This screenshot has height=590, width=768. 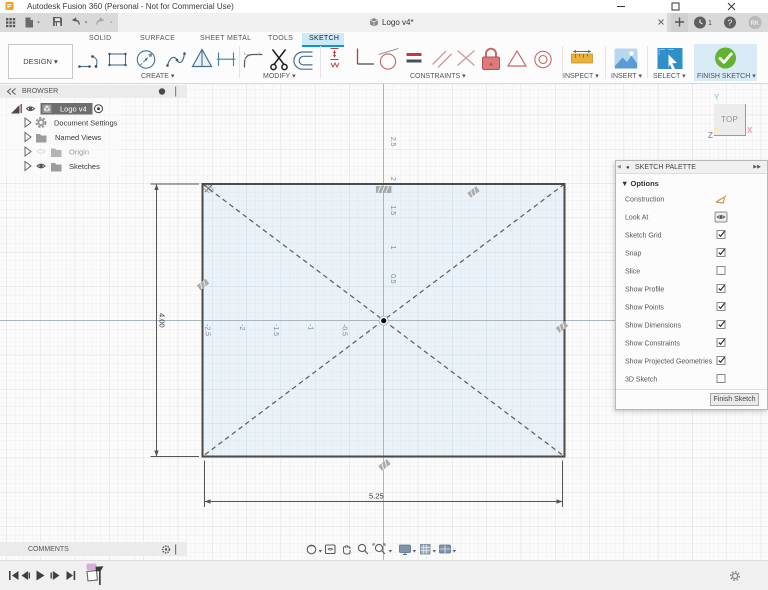 What do you see at coordinates (344, 330) in the screenshot?
I see `svg-text: -0.5` at bounding box center [344, 330].